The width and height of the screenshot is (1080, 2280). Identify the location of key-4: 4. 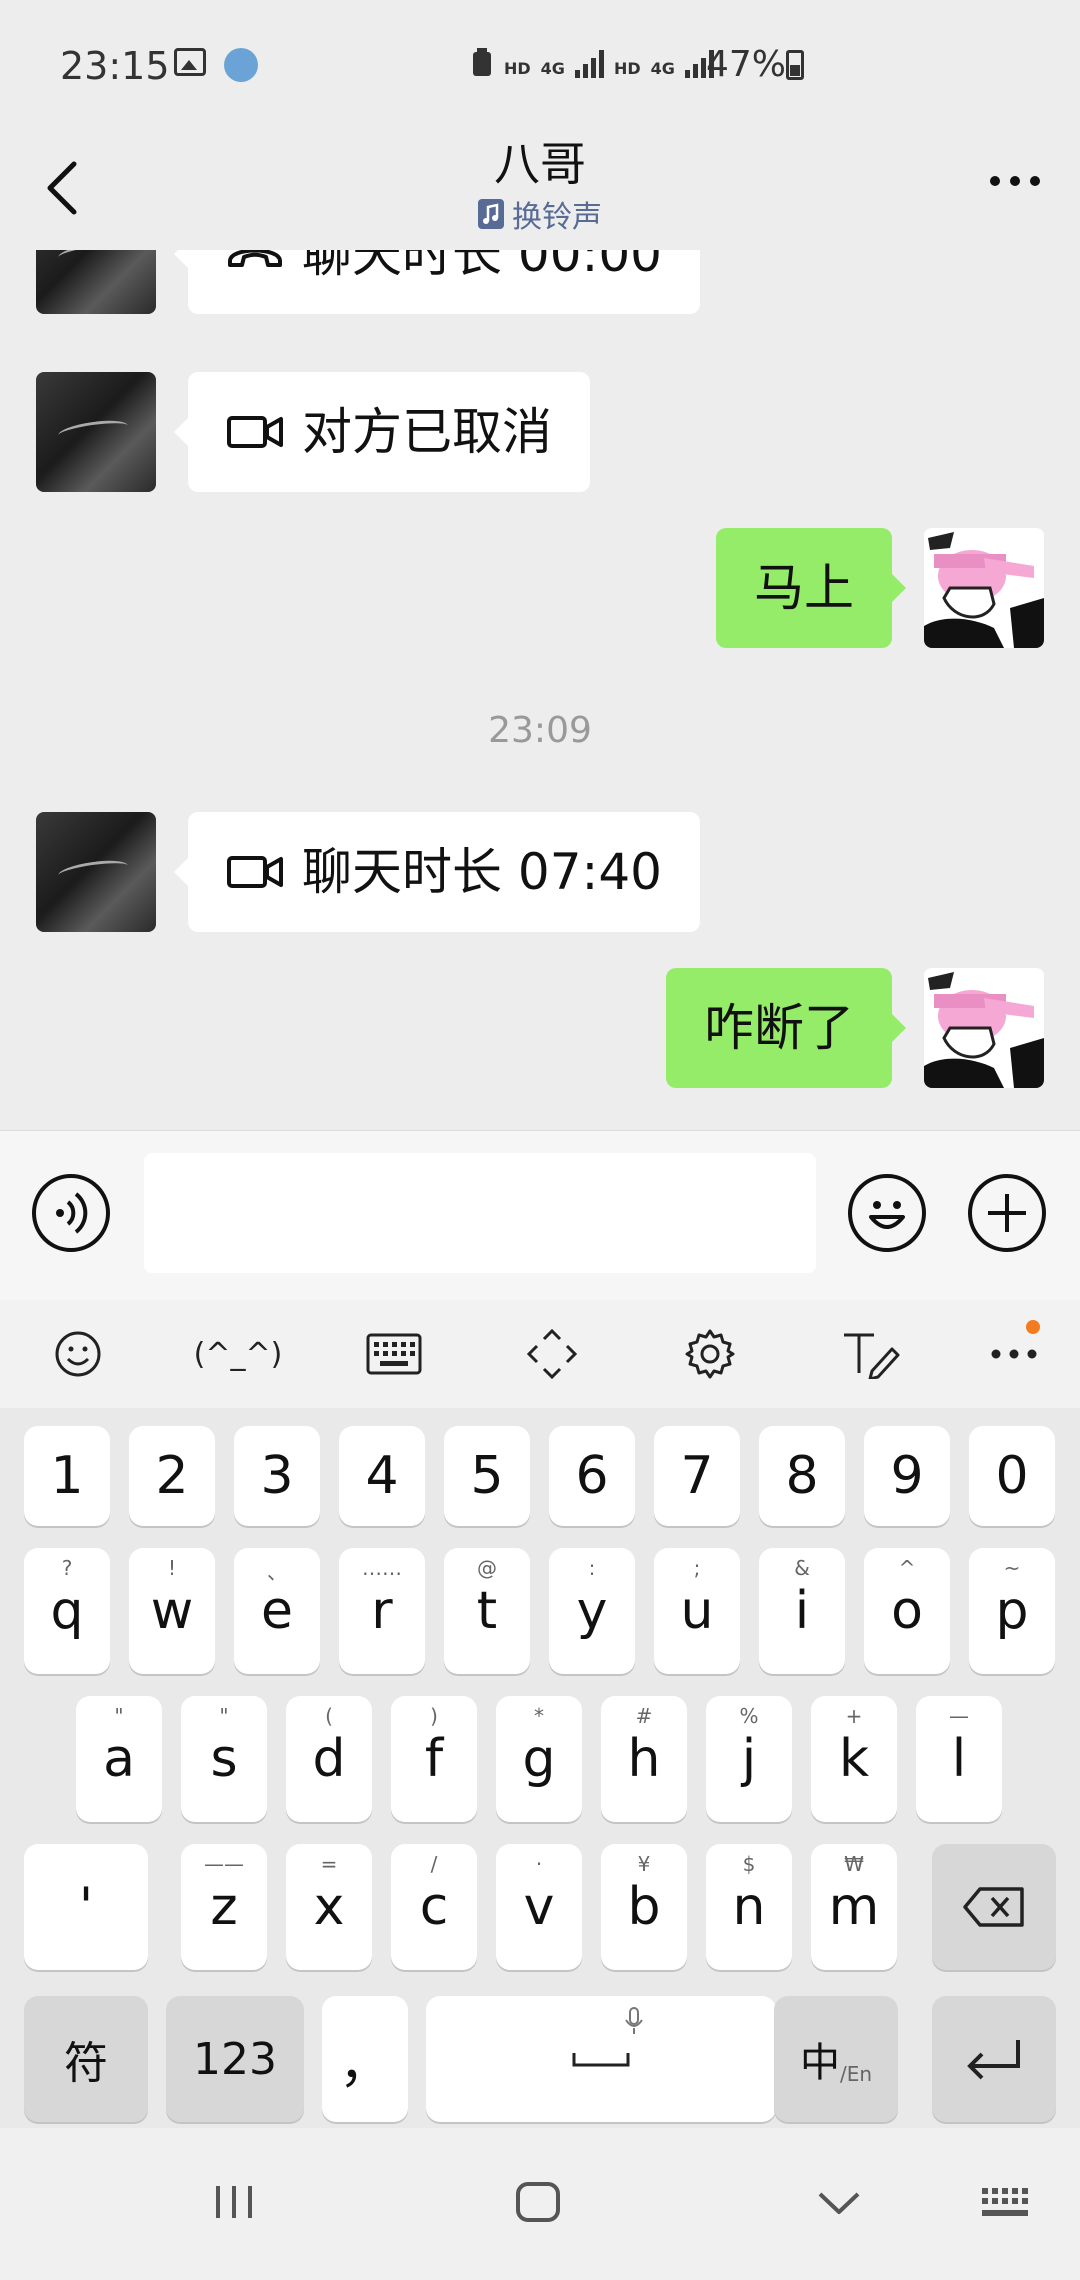
(382, 1476).